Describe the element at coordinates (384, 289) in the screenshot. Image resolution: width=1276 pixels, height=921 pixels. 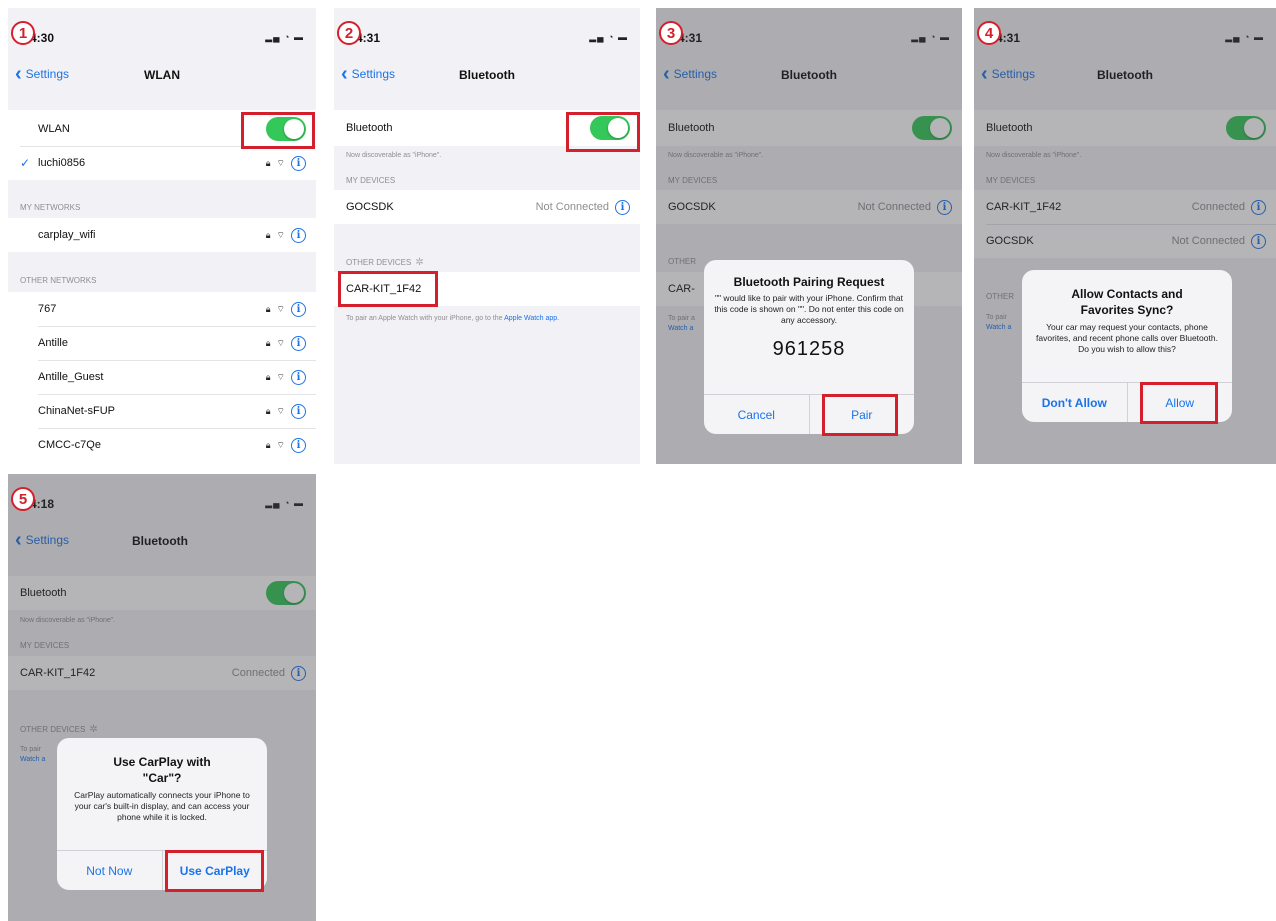
I see `device-name: CAR-KIT_1F42` at that location.